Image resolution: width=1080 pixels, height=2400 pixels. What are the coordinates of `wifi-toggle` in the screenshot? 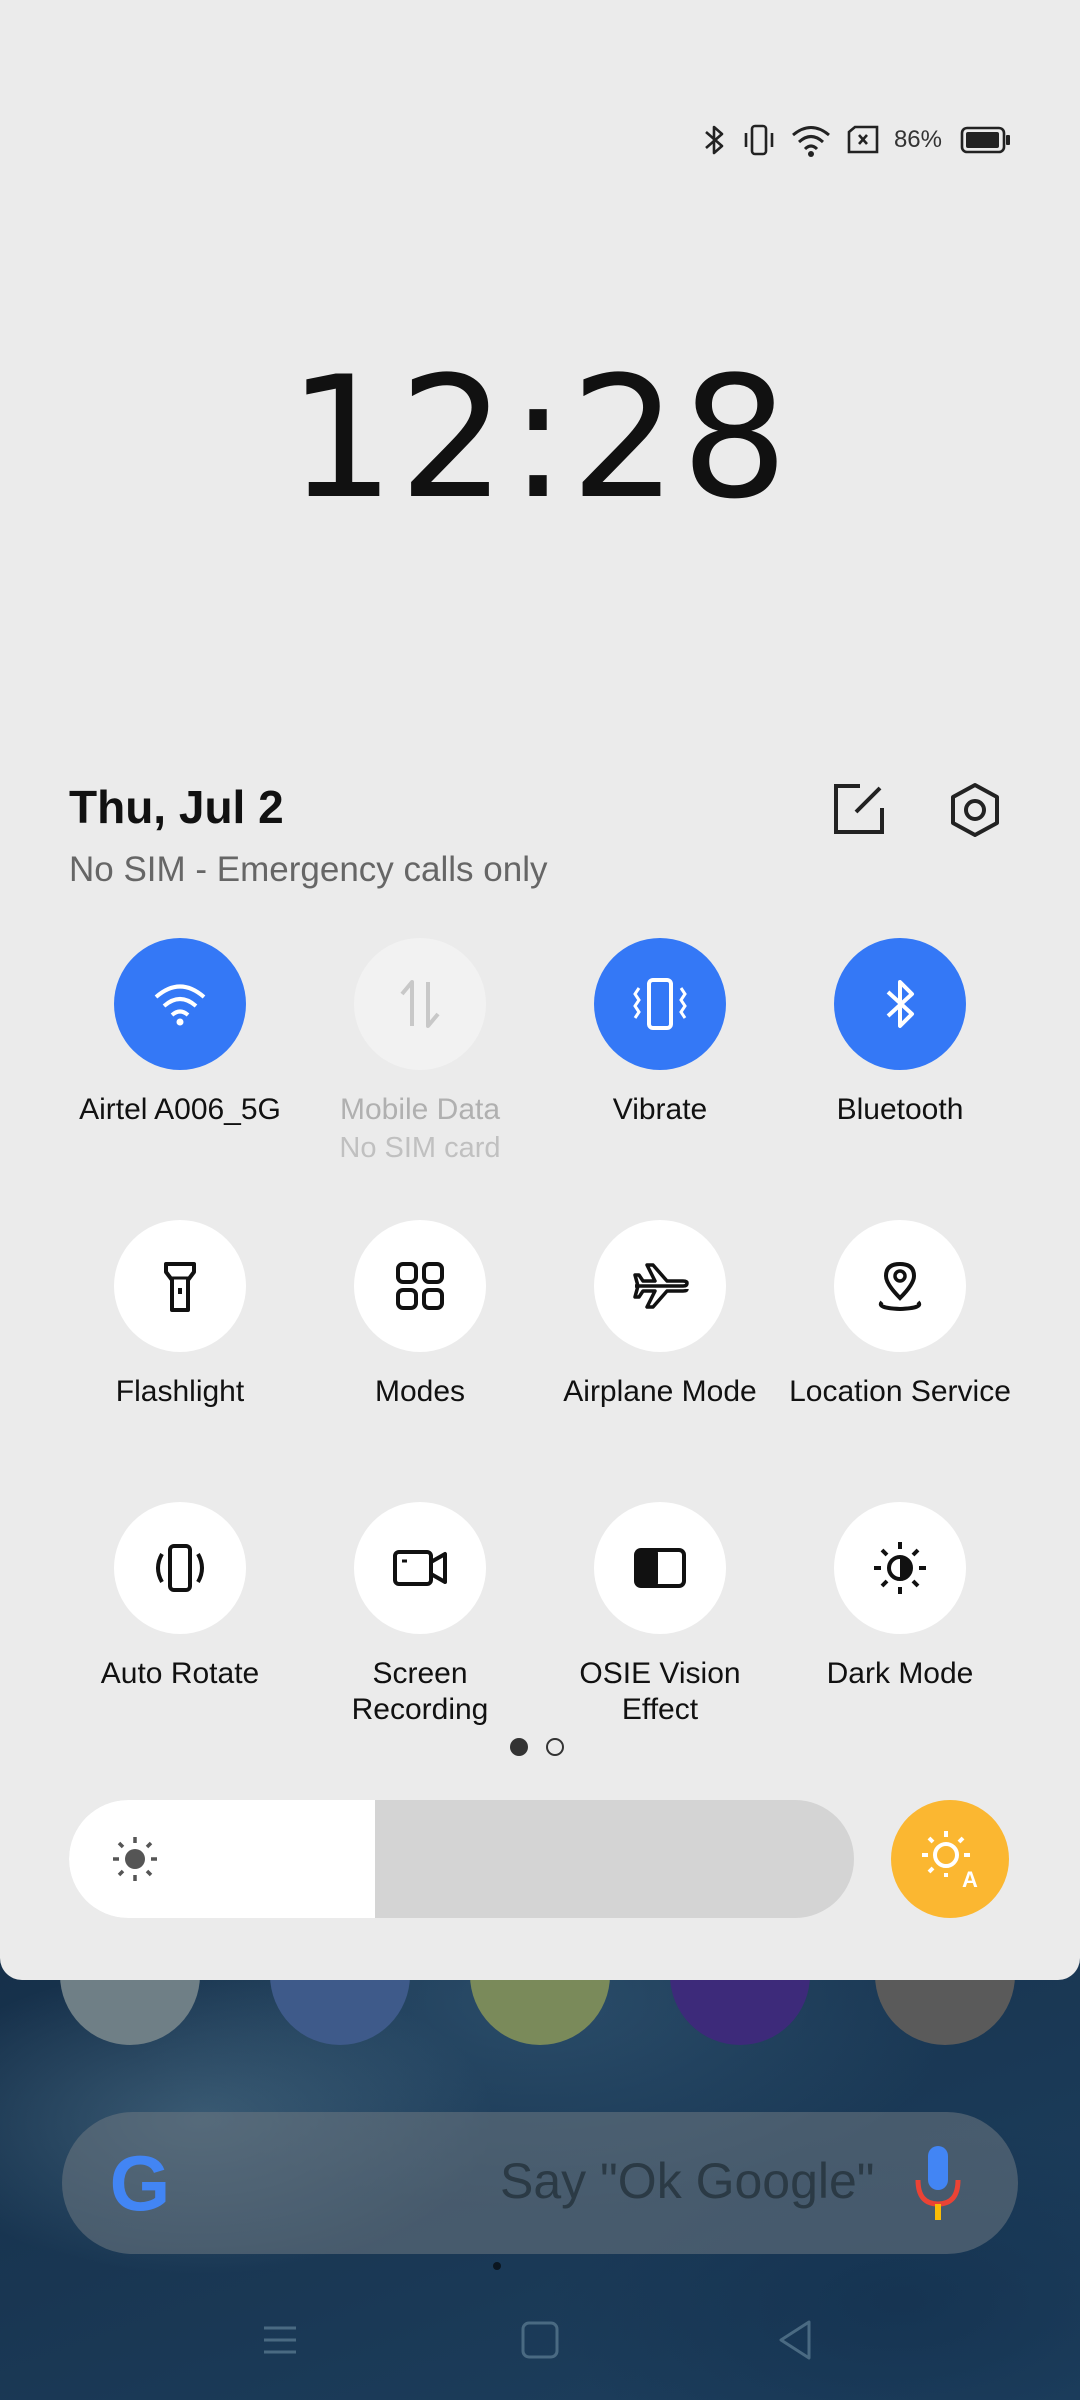 It's located at (180, 1004).